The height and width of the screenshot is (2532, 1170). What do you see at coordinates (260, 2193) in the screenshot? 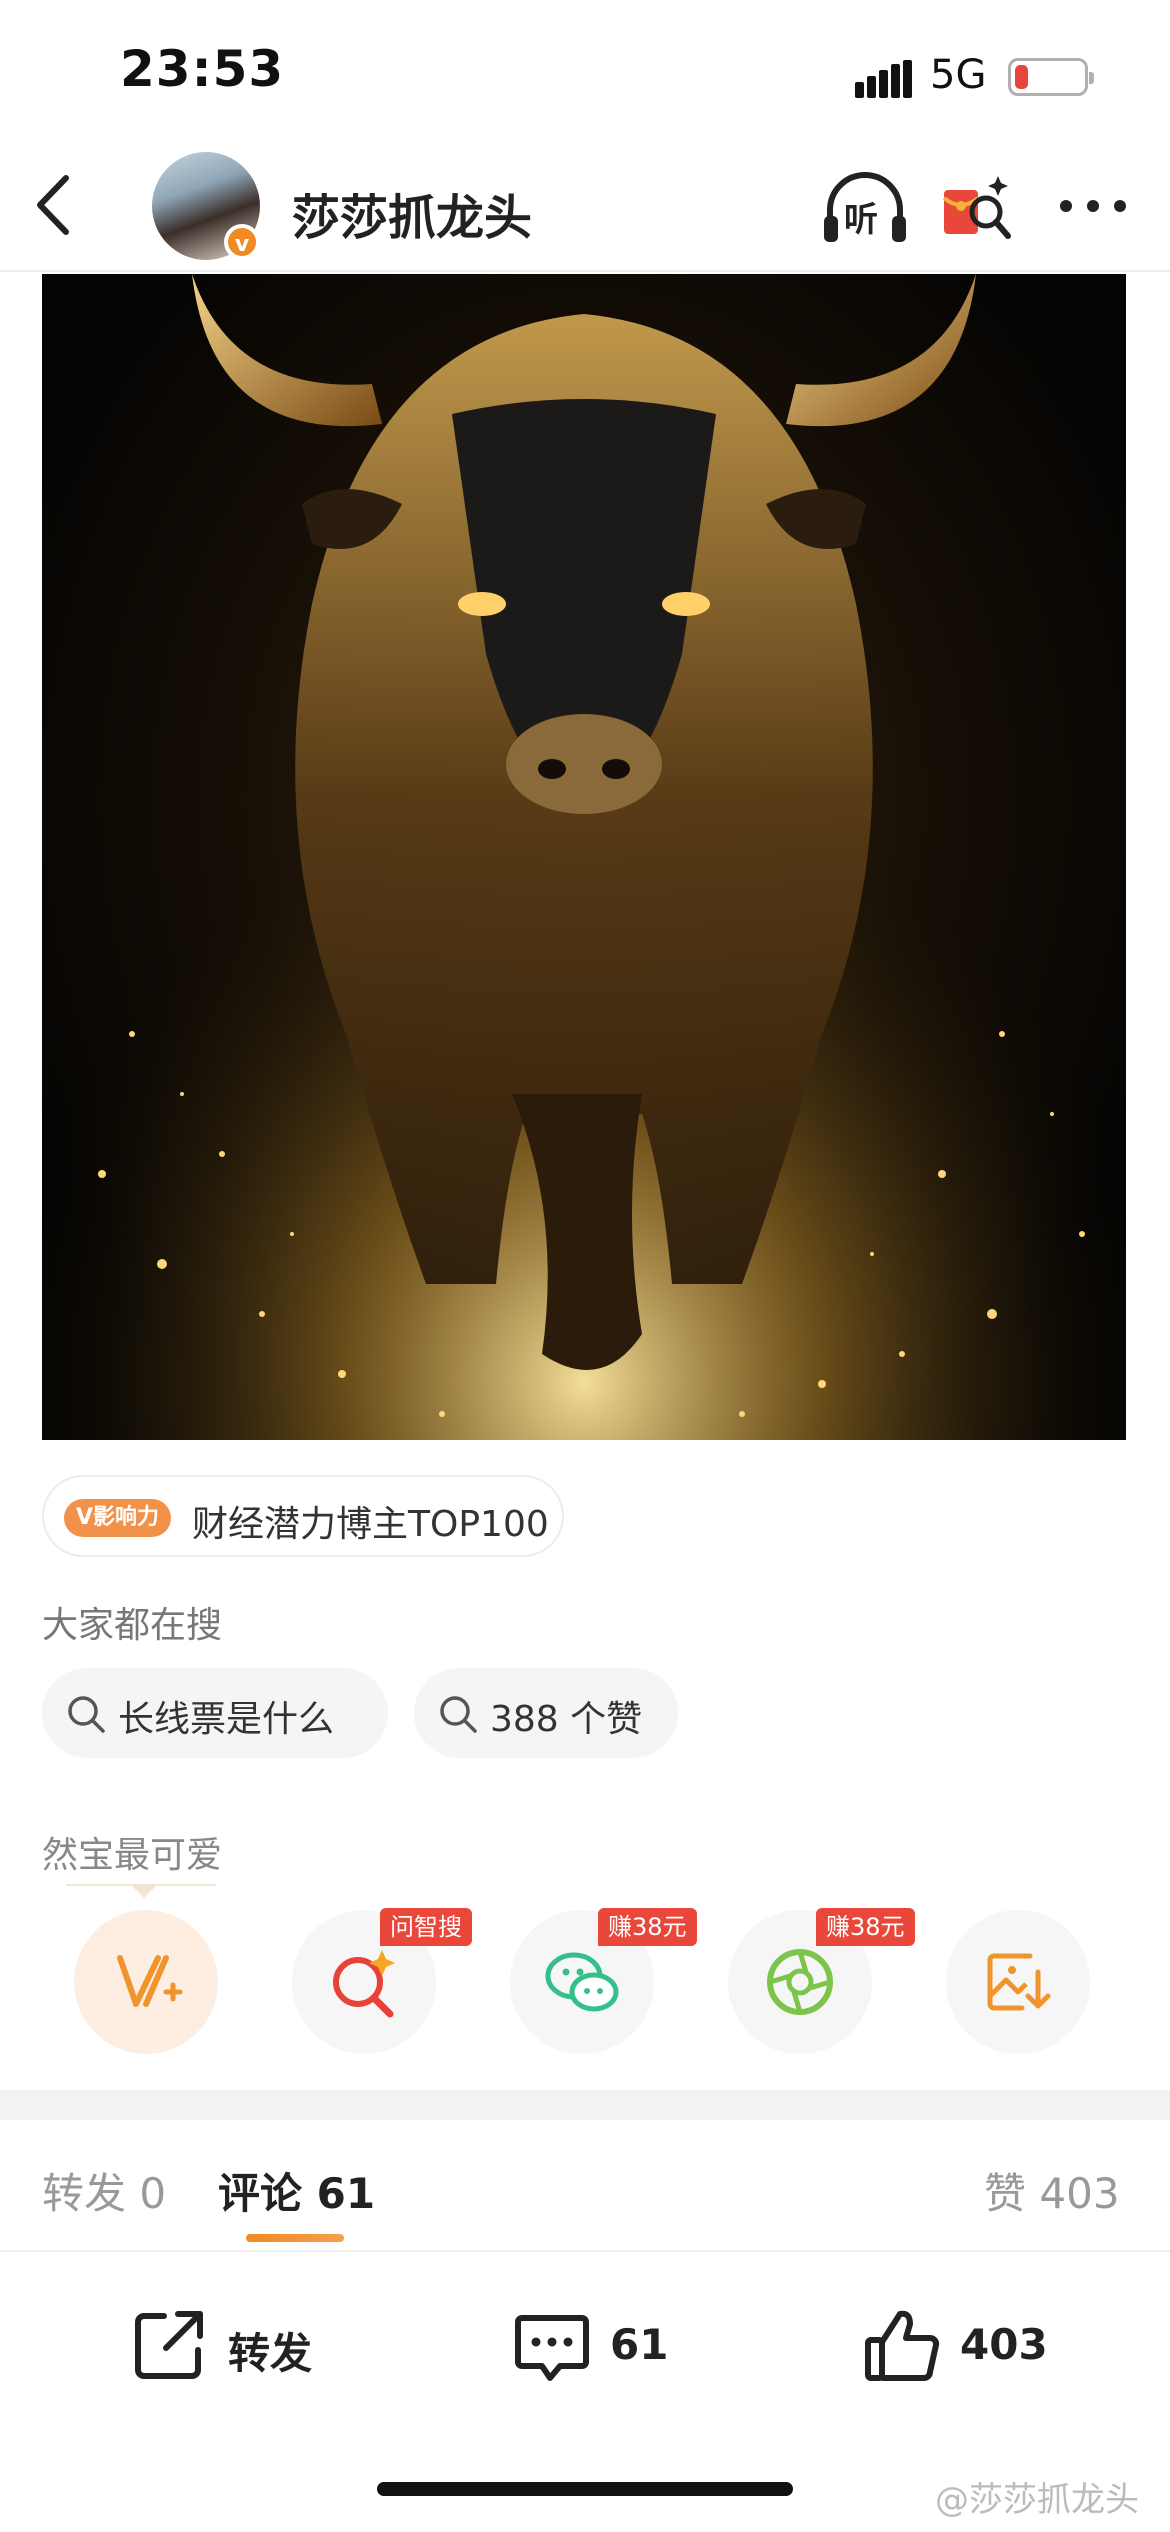
I see `tab-label: 评论` at bounding box center [260, 2193].